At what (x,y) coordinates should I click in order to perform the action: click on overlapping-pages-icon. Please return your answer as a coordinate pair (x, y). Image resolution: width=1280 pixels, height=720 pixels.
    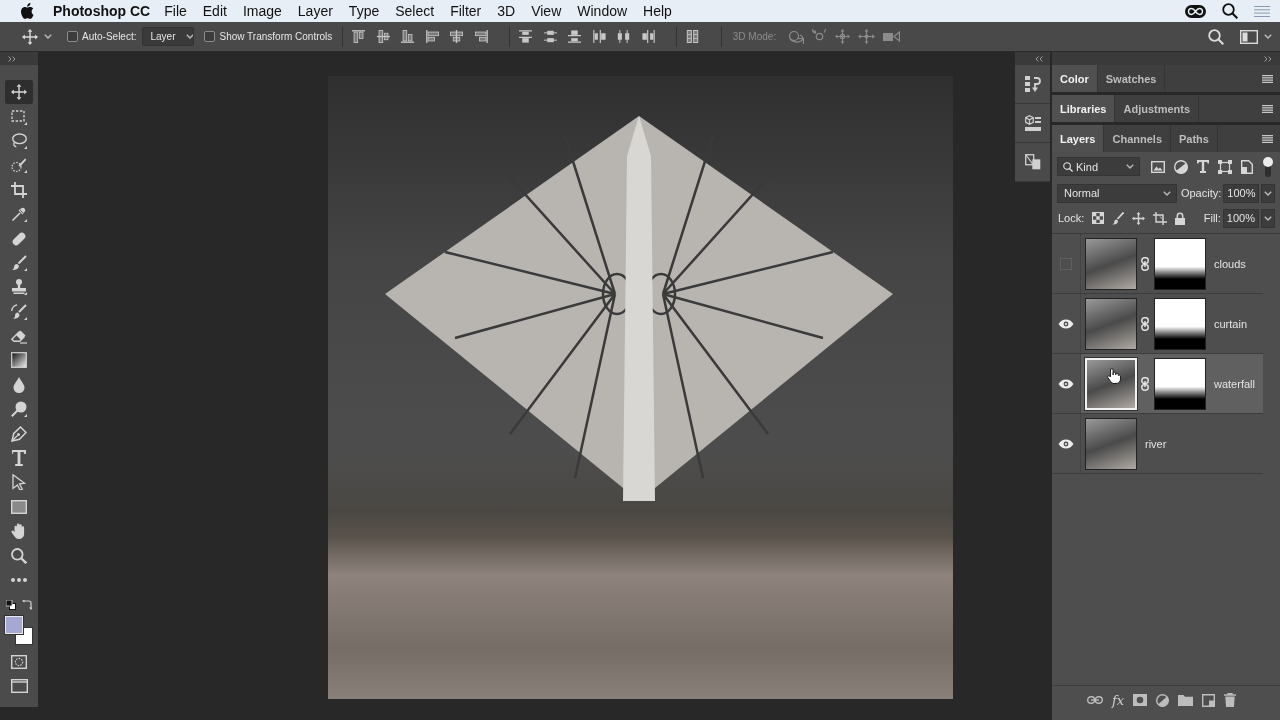
    Looking at the image, I should click on (1032, 162).